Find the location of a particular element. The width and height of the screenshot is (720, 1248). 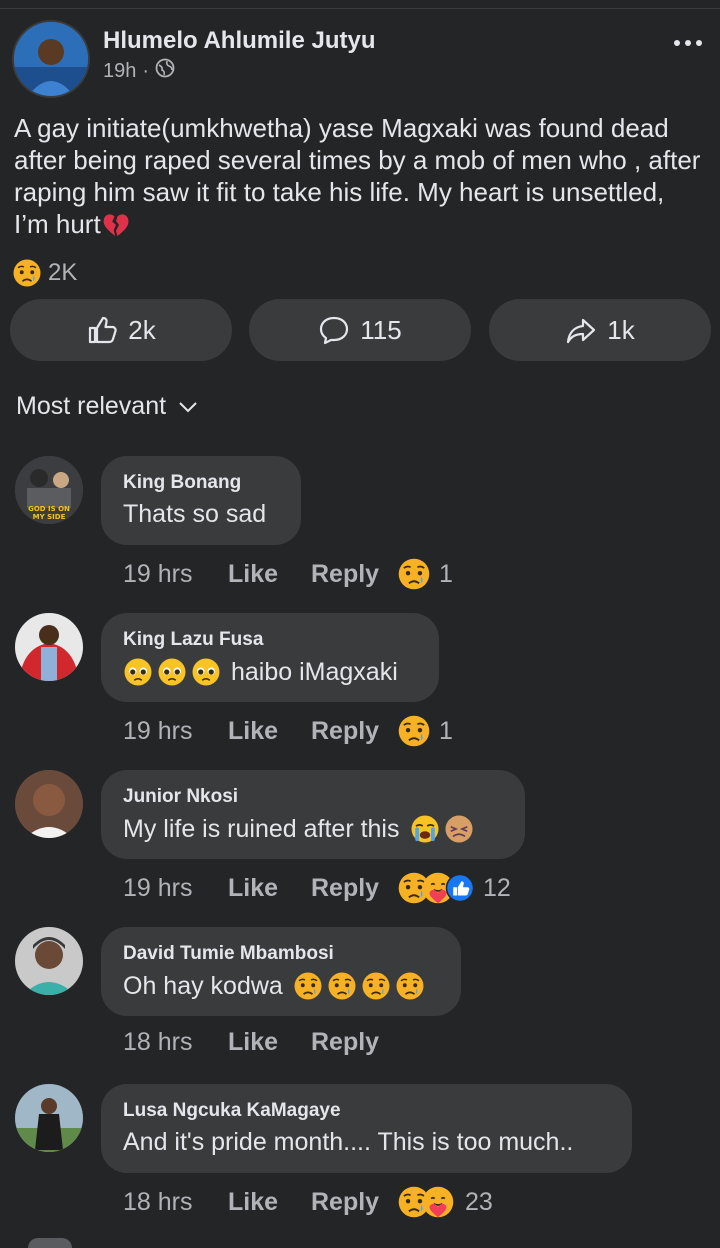

comment-text-content: haibo iMagxaki is located at coordinates (314, 671).